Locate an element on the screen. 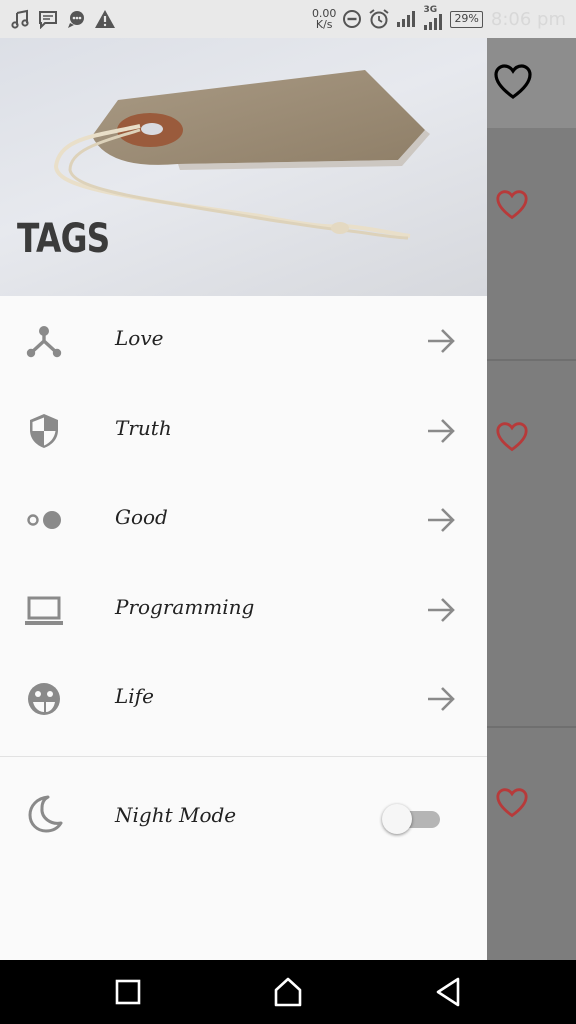 This screenshot has width=576, height=1024. menu-item-label: Love is located at coordinates (139, 338).